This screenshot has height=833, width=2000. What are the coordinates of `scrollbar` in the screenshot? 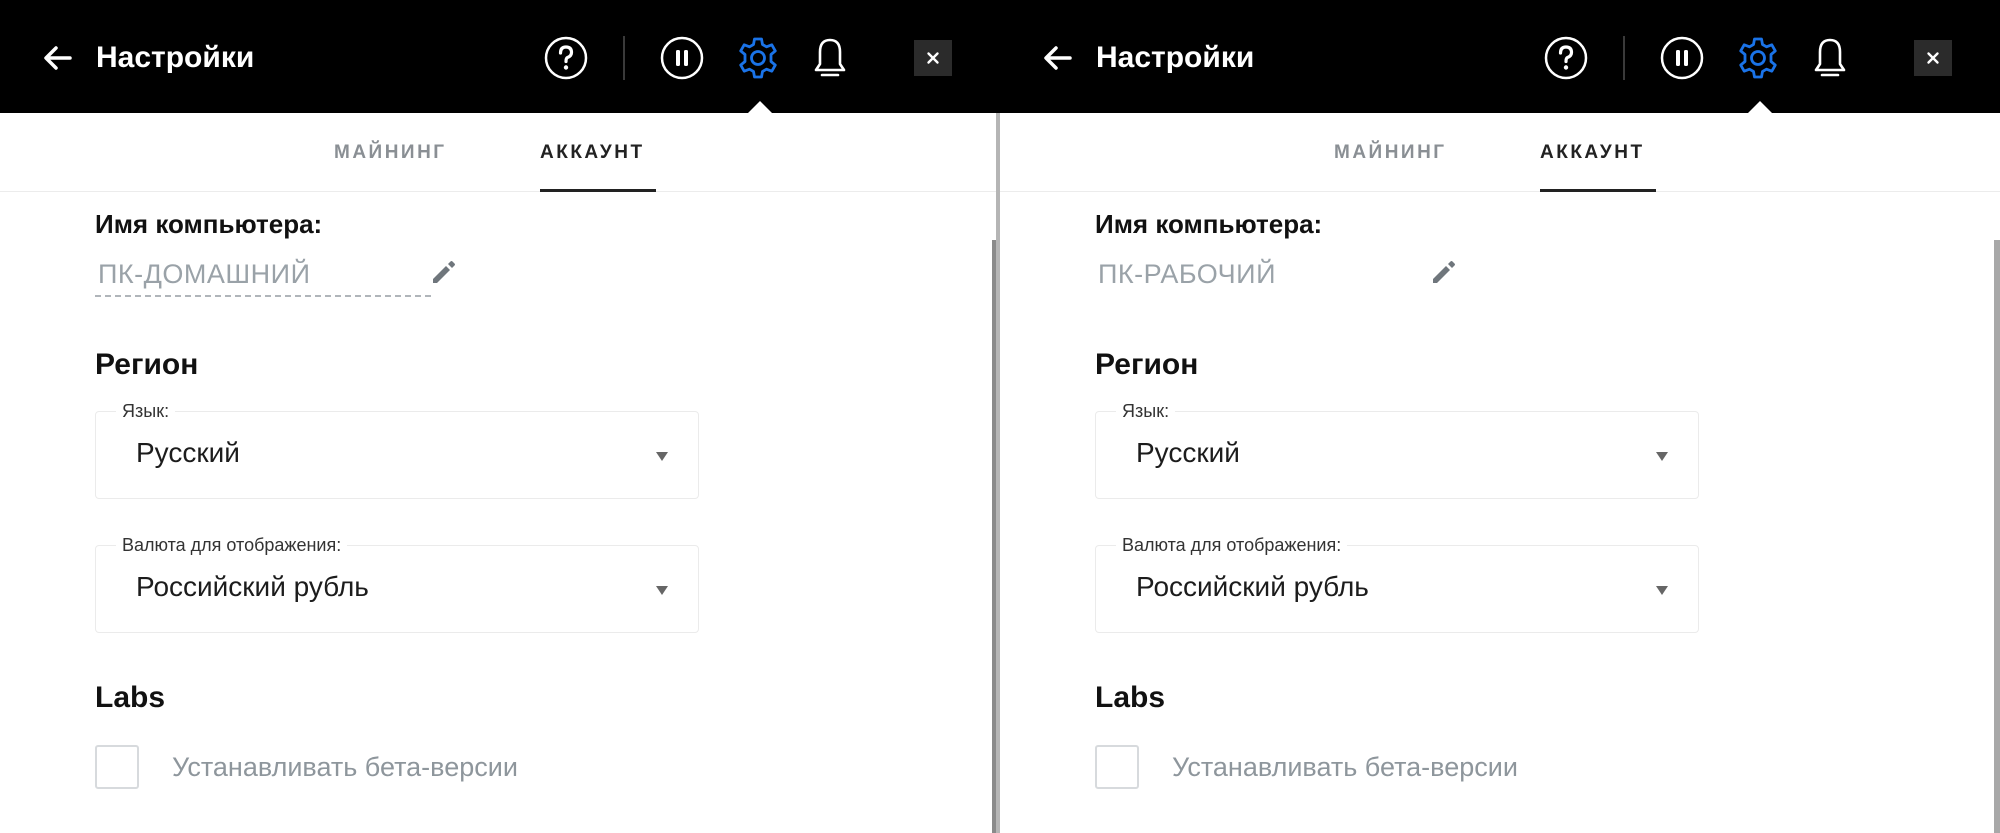 It's located at (1997, 536).